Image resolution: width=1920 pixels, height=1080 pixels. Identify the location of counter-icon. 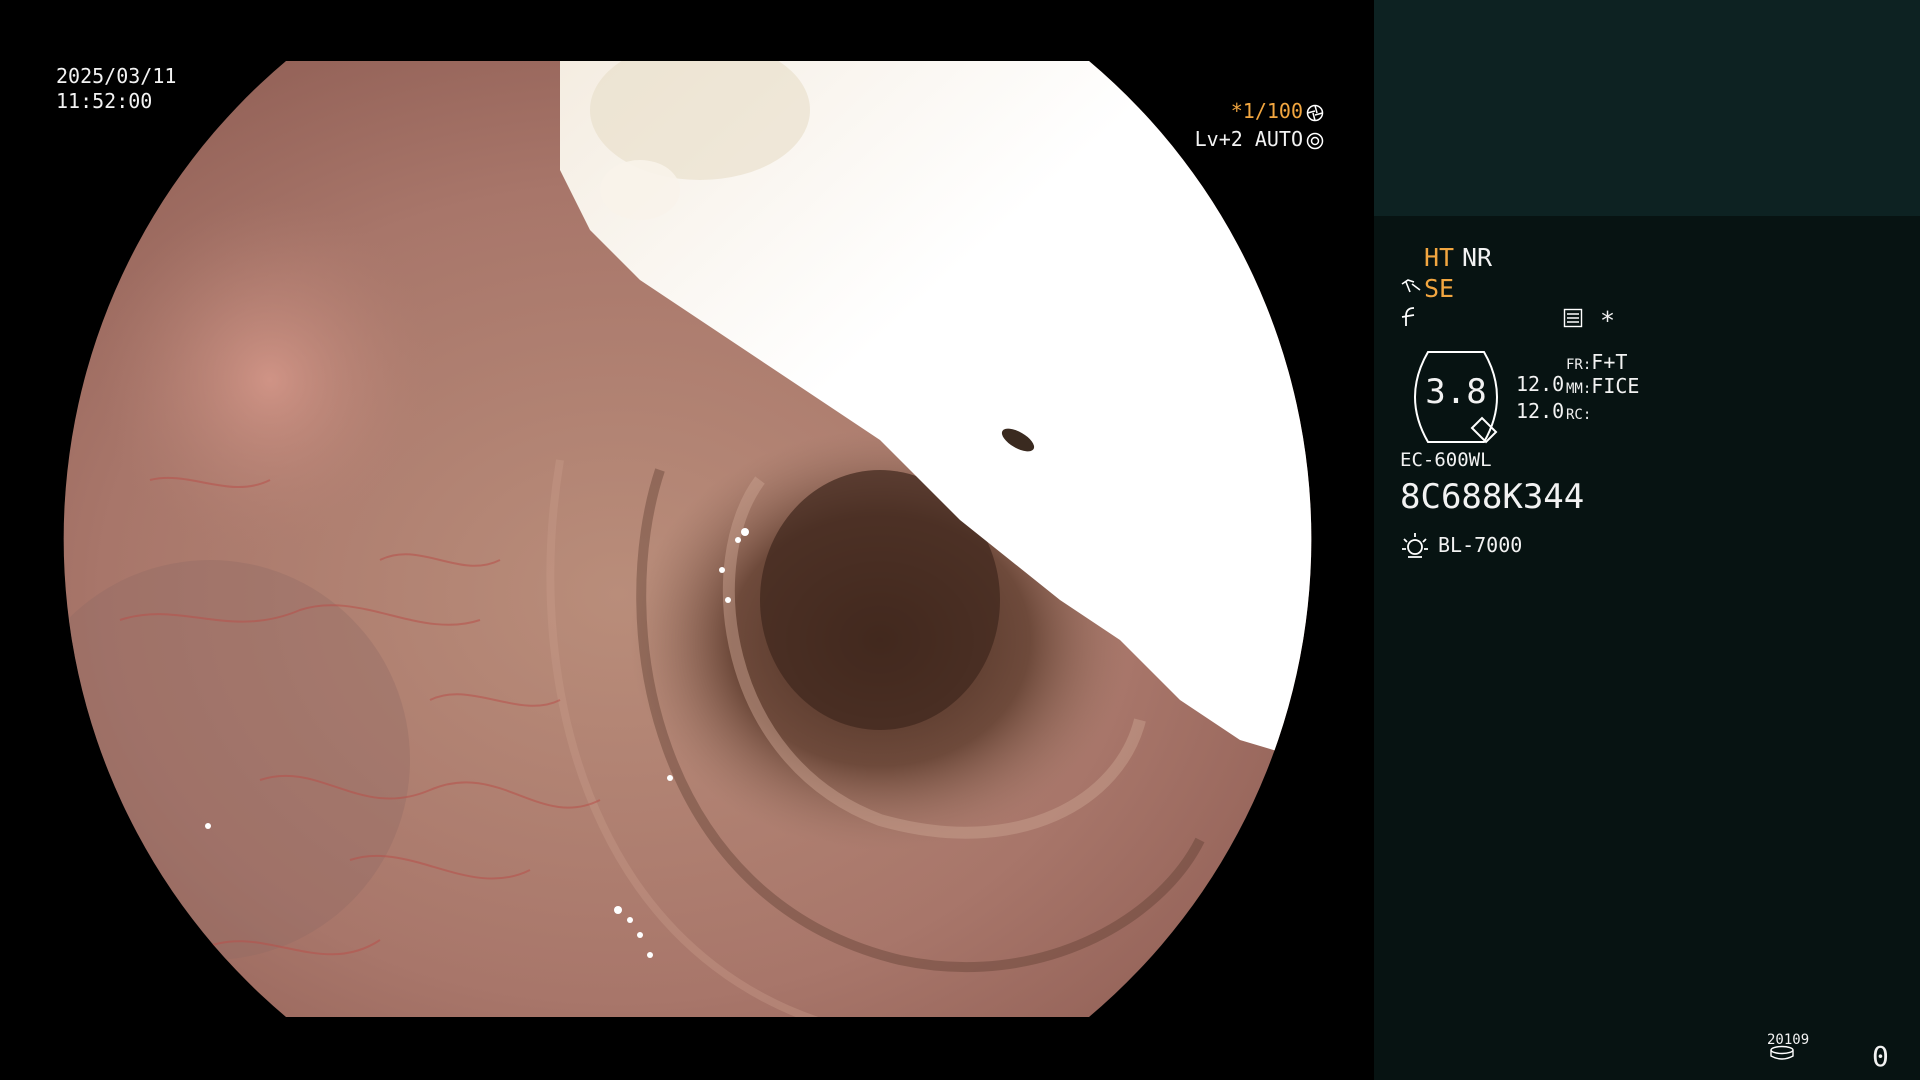
(1782, 1052).